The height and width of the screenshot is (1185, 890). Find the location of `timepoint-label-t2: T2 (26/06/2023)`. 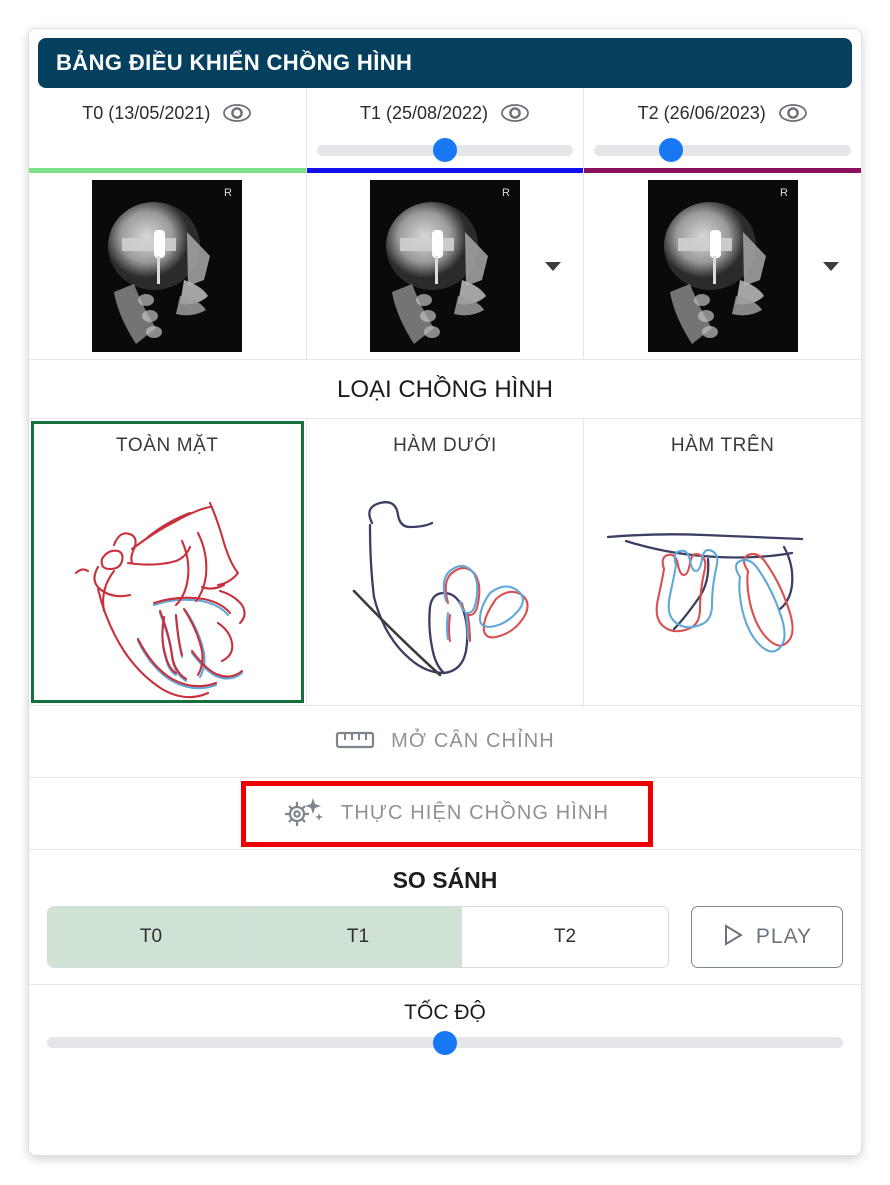

timepoint-label-t2: T2 (26/06/2023) is located at coordinates (701, 112).